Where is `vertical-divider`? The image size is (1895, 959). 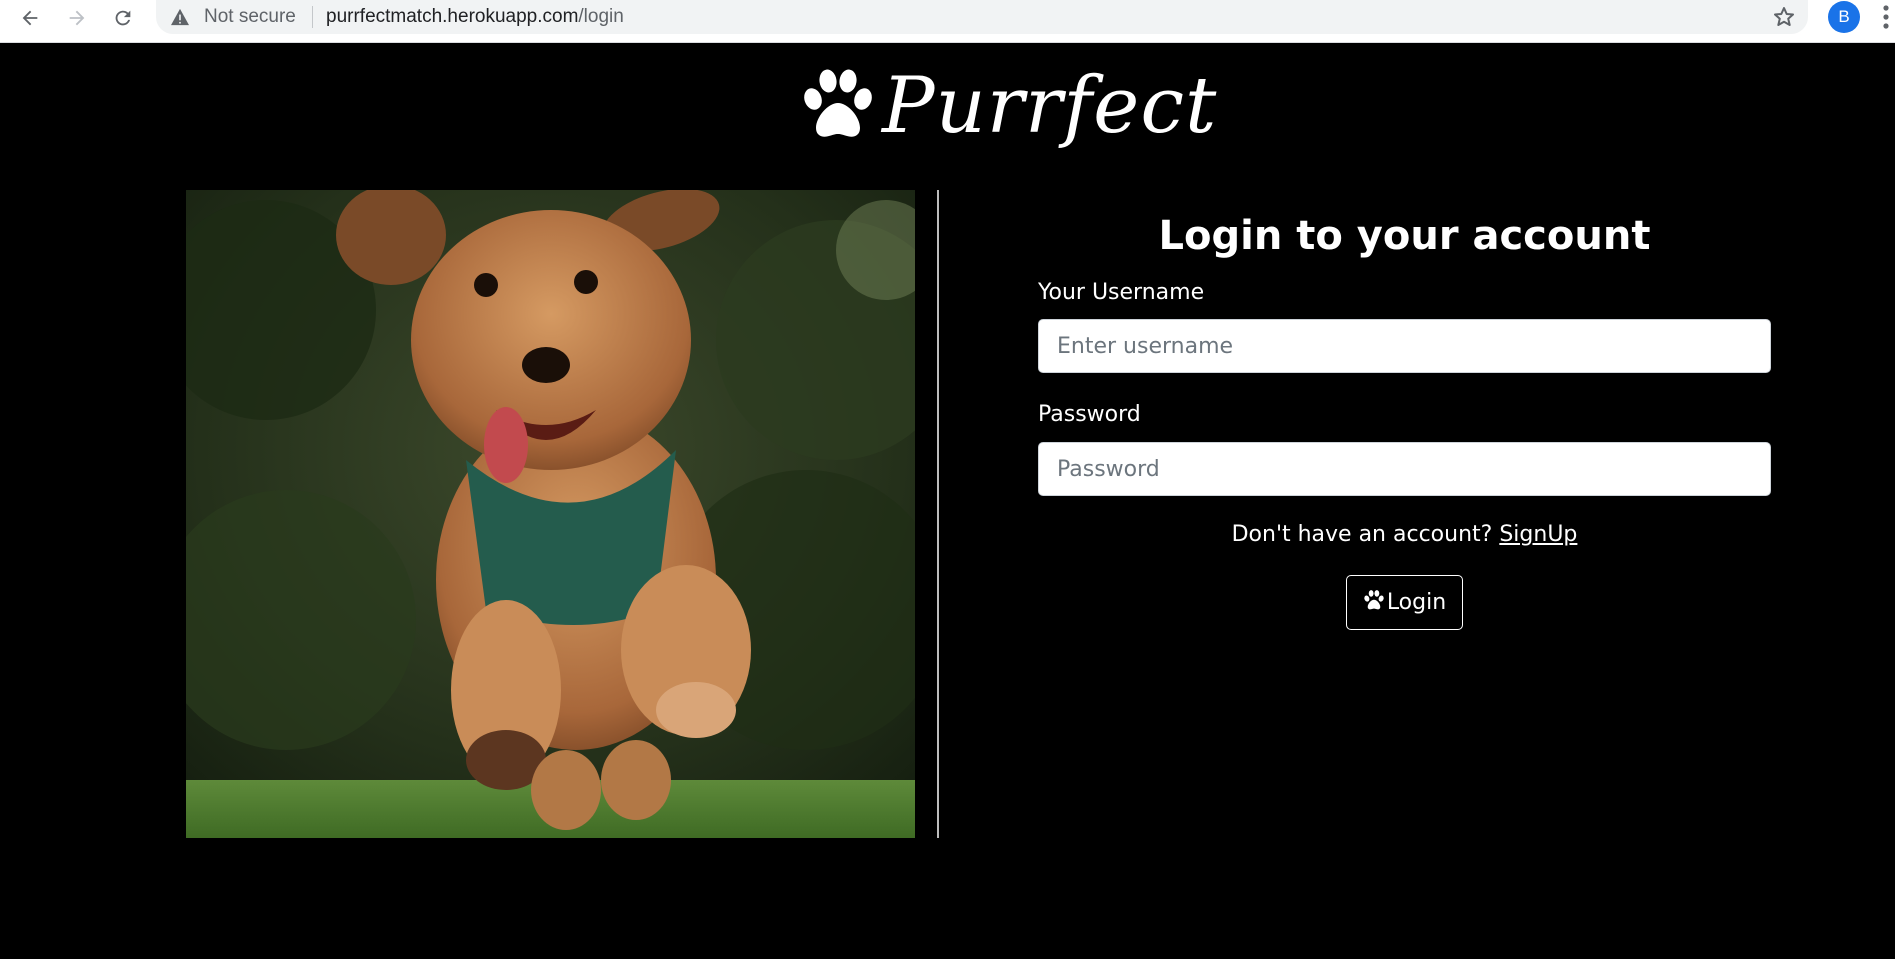
vertical-divider is located at coordinates (938, 514).